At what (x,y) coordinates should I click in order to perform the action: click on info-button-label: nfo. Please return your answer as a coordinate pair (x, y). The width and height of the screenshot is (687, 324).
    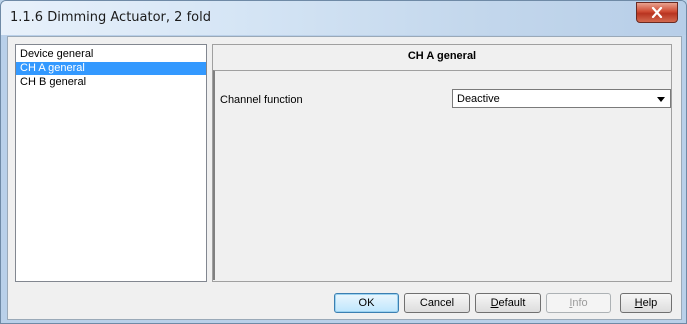
    Looking at the image, I should click on (580, 303).